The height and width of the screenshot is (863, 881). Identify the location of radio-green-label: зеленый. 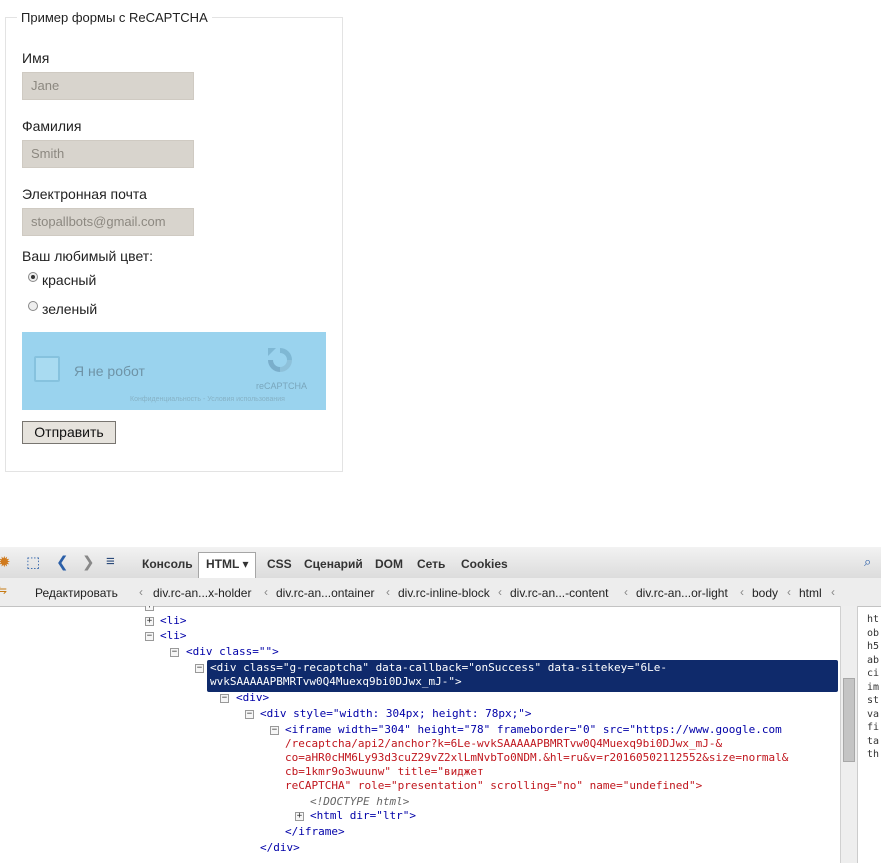
(70, 309).